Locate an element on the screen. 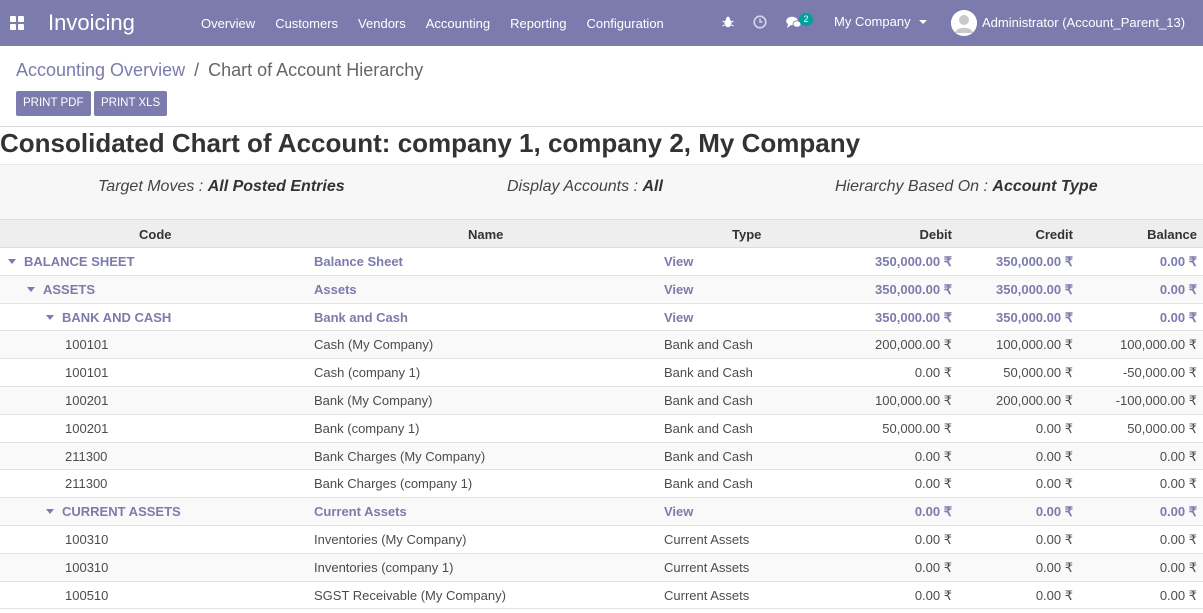 This screenshot has height=613, width=1203. menu-item-customers: Customers is located at coordinates (306, 23).